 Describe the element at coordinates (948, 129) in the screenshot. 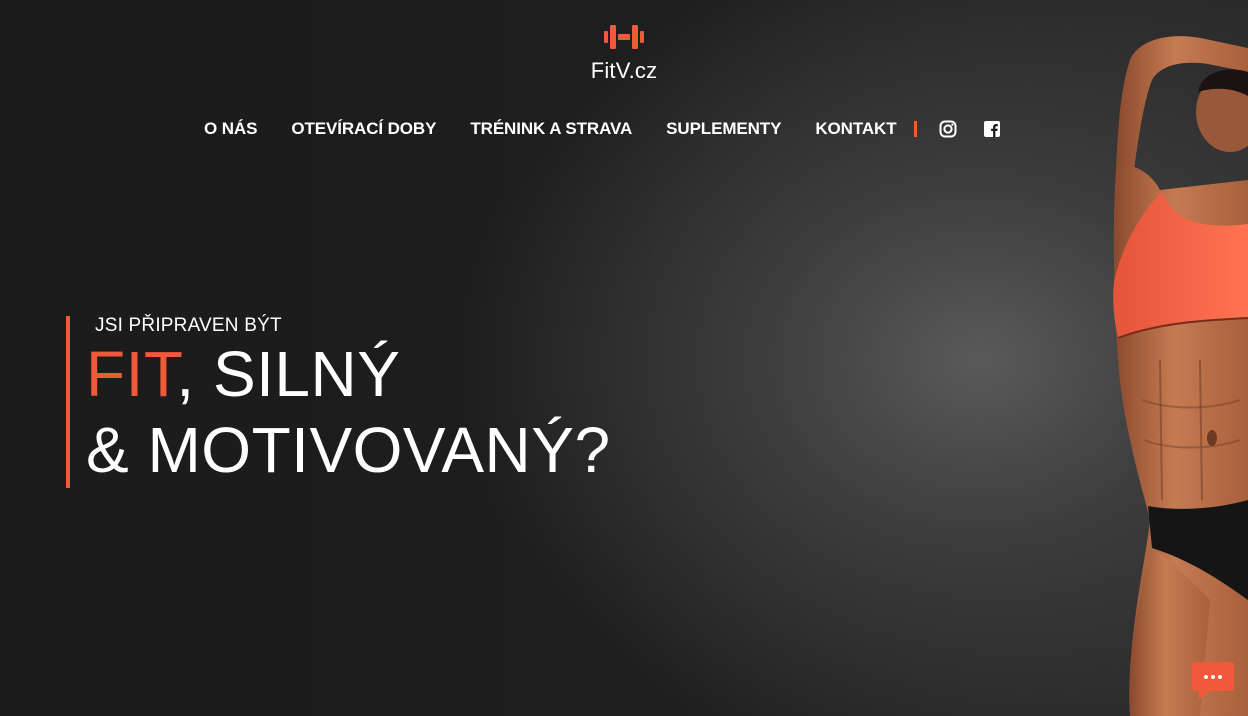

I see `instagram-icon` at that location.